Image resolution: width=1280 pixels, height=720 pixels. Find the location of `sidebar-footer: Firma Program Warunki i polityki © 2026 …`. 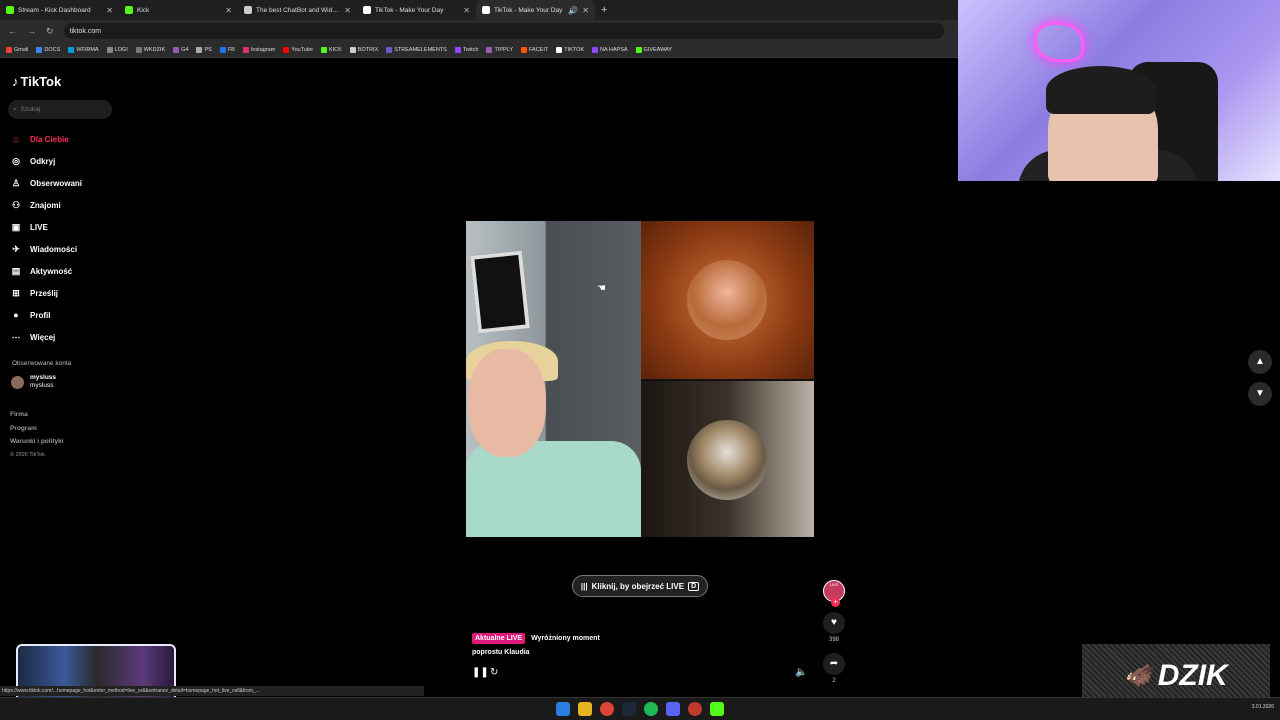

sidebar-footer: Firma Program Warunki i polityki © 2026 … is located at coordinates (37, 435).